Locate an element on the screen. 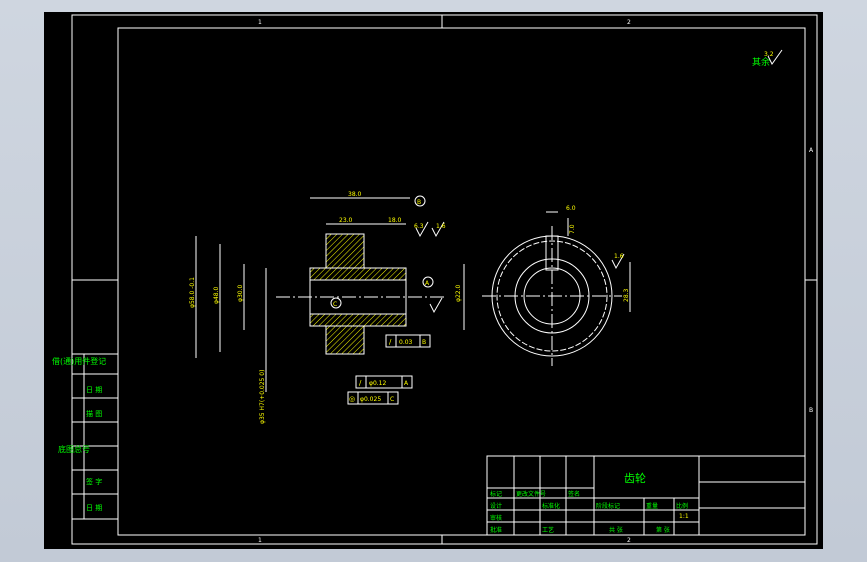 This screenshot has height=562, width=867. svg-text: 38.0 is located at coordinates (355, 194).